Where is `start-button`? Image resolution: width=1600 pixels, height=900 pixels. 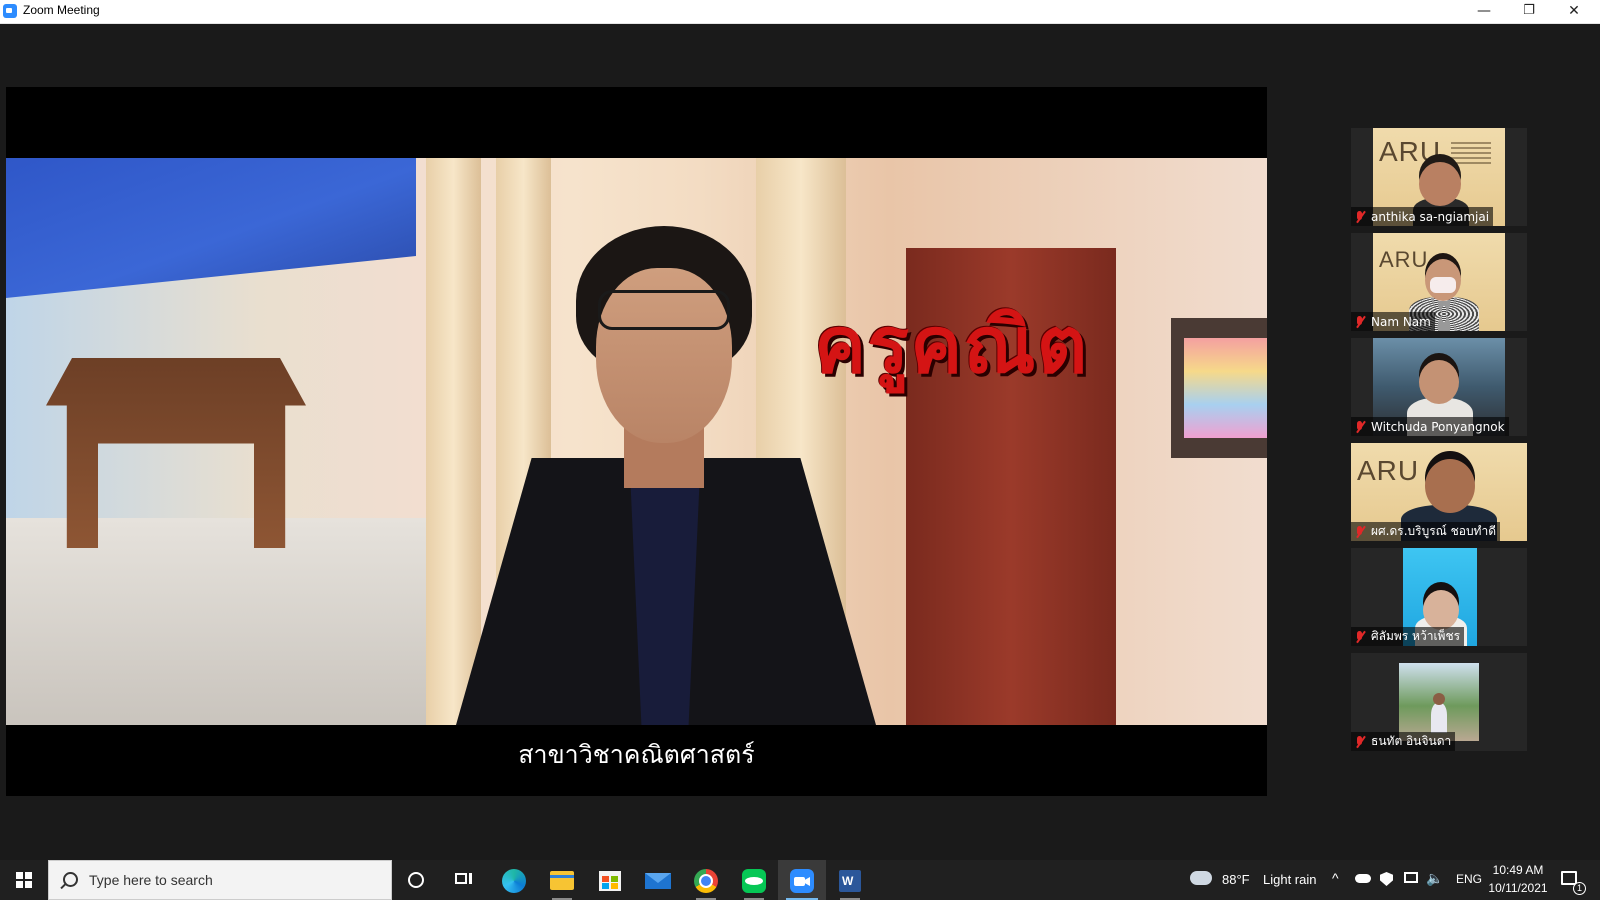
start-button is located at coordinates (24, 880).